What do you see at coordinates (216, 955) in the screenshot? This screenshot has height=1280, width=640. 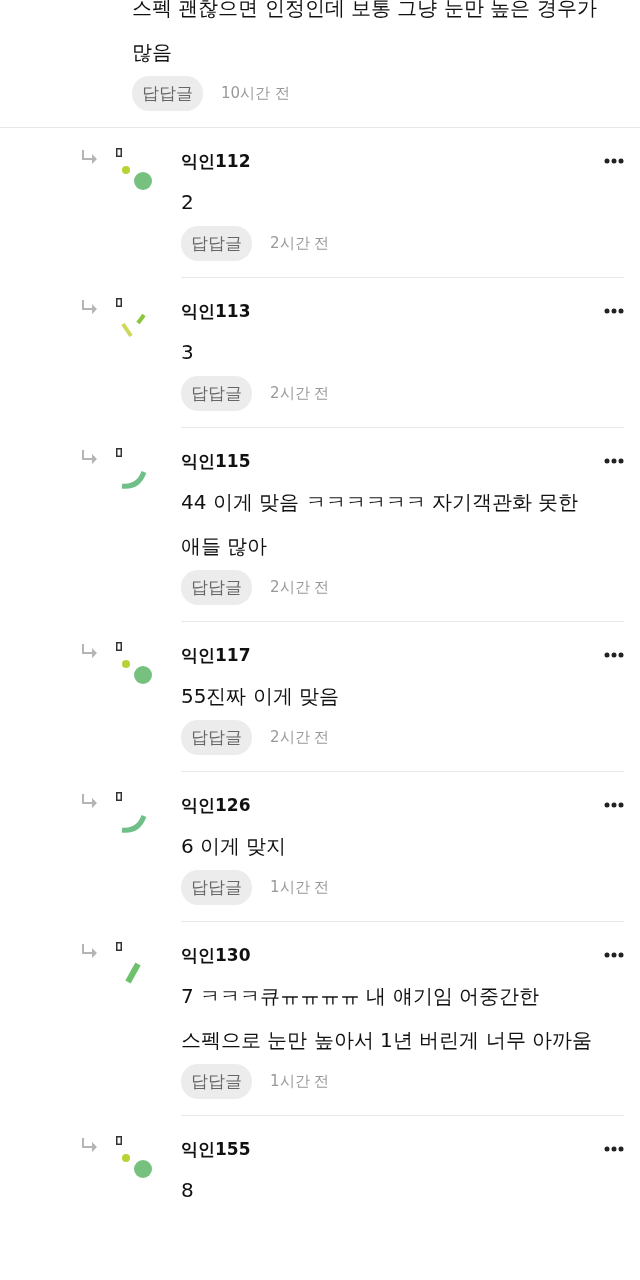 I see `username: 익인130` at bounding box center [216, 955].